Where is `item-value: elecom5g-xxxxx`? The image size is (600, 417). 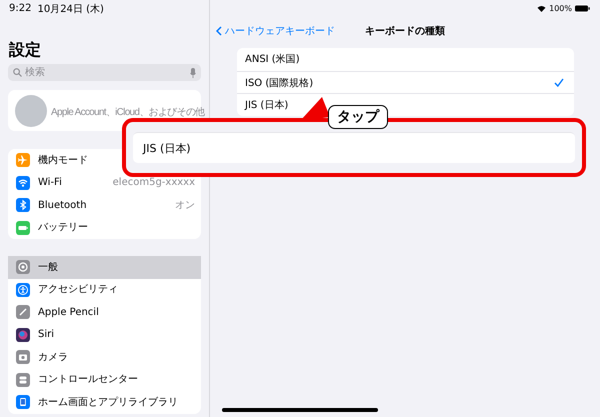 item-value: elecom5g-xxxxx is located at coordinates (153, 182).